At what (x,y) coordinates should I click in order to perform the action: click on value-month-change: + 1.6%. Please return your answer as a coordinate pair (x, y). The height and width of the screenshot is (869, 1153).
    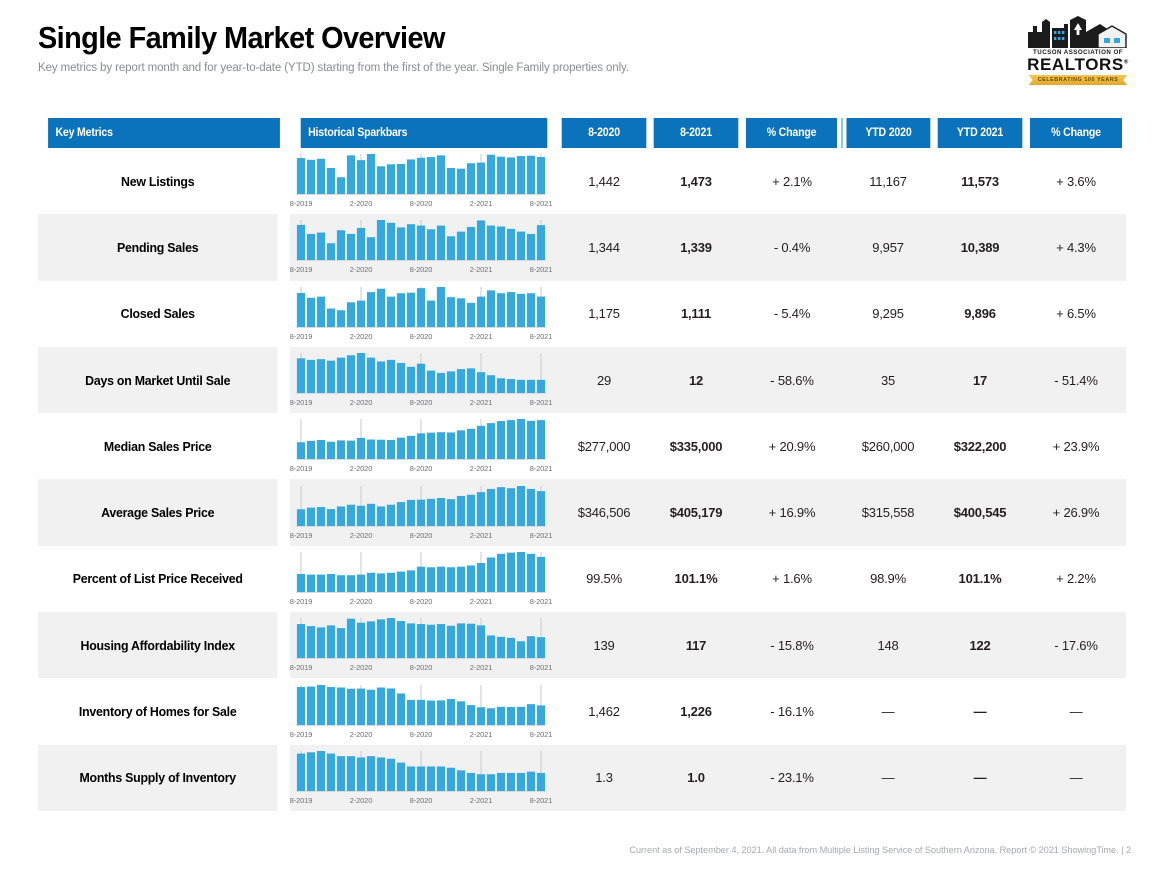
    Looking at the image, I should click on (792, 579).